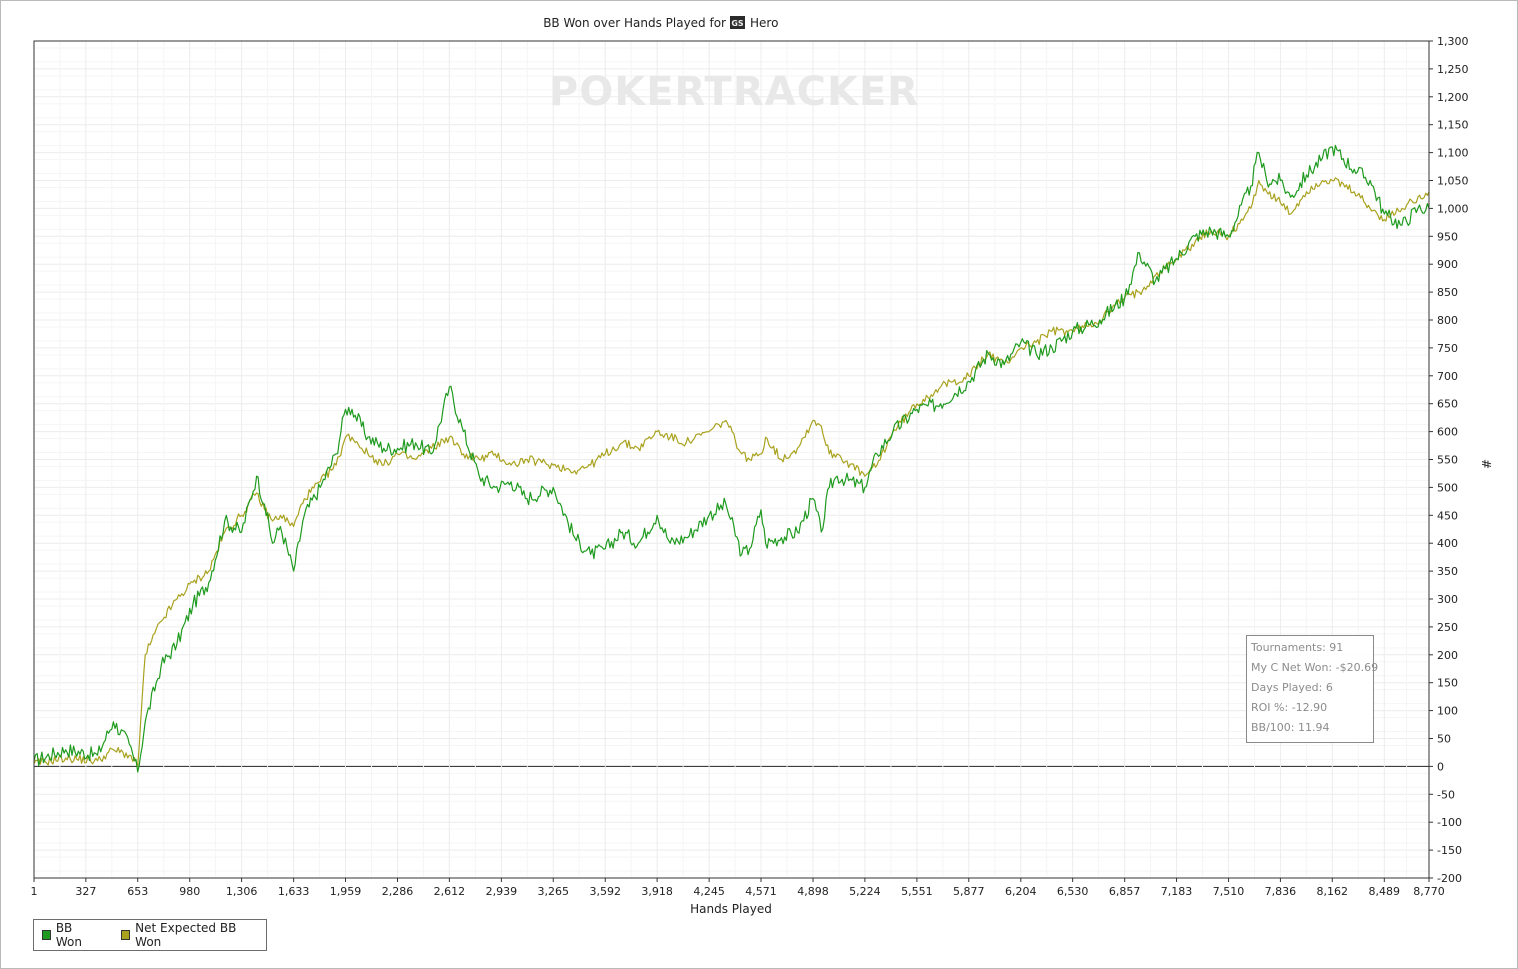 Image resolution: width=1518 pixels, height=969 pixels. What do you see at coordinates (1297, 647) in the screenshot?
I see `stat-tournaments: Tournaments: 91` at bounding box center [1297, 647].